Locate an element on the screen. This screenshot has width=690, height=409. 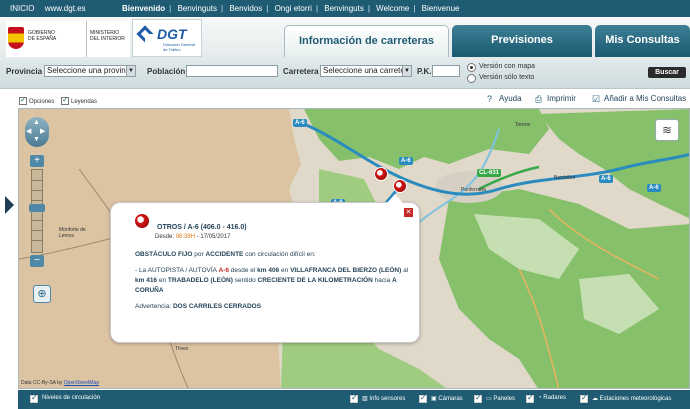
incident-pin-icon is located at coordinates (142, 221).